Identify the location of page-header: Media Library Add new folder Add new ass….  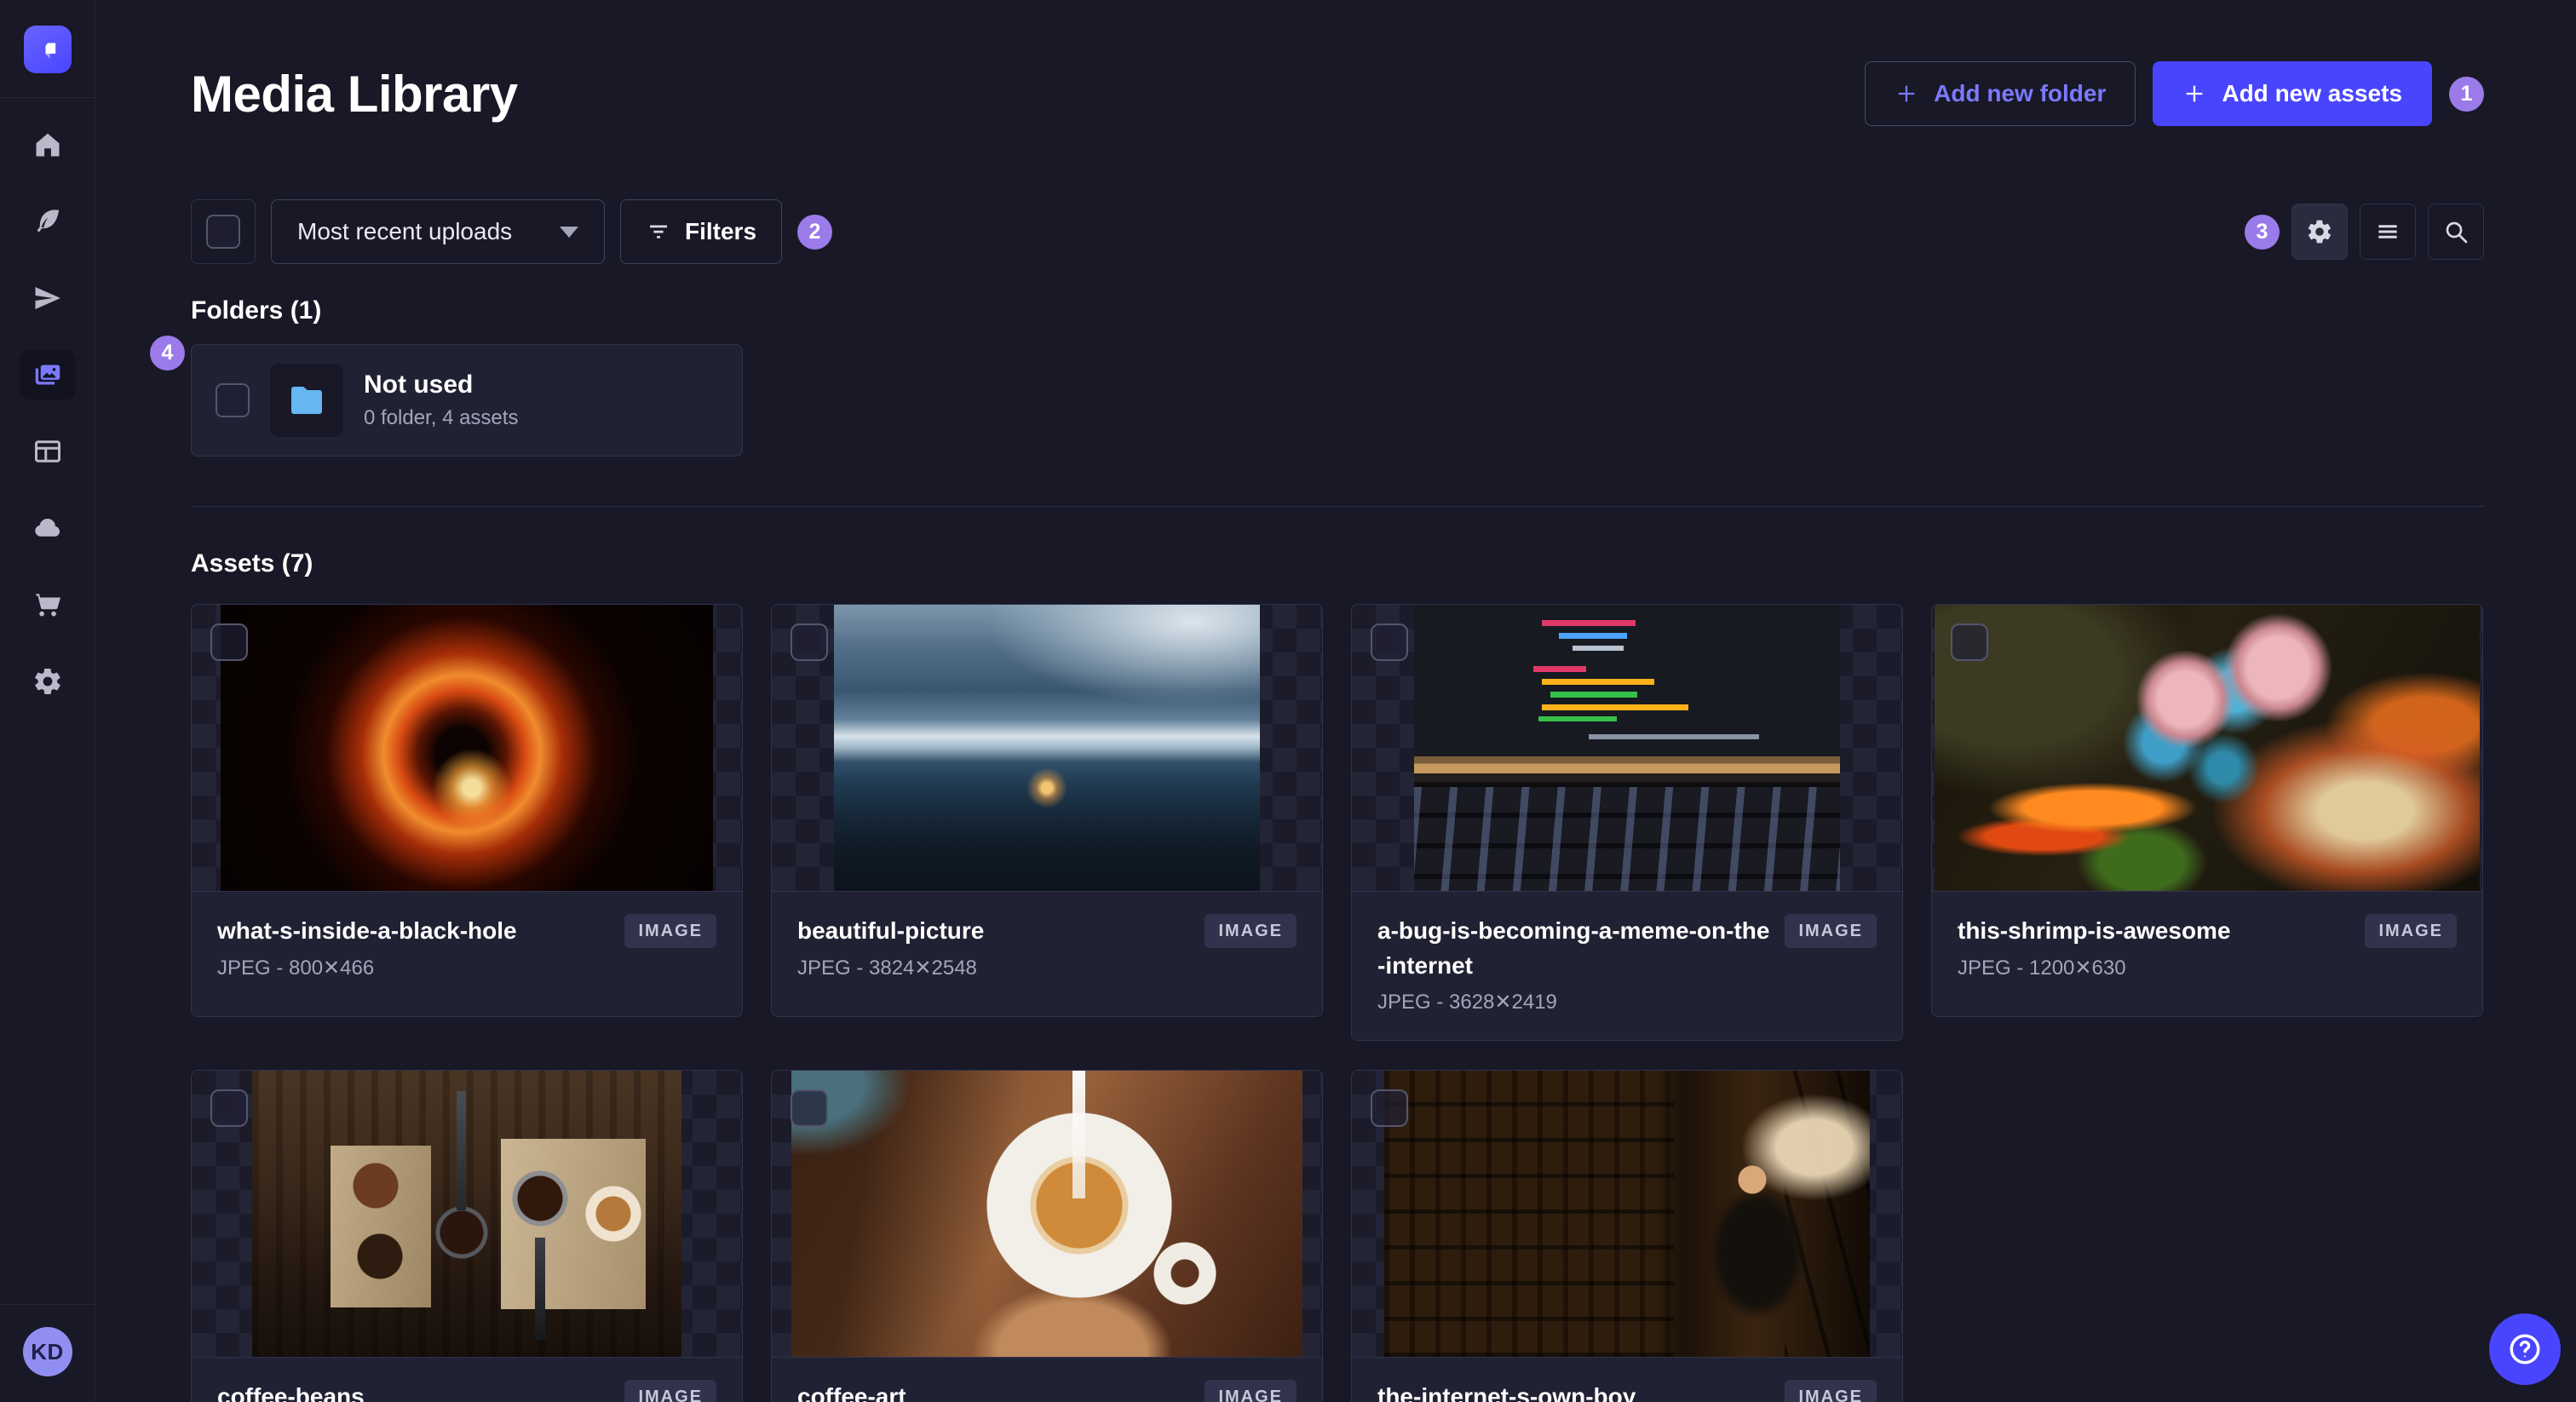
(1337, 63).